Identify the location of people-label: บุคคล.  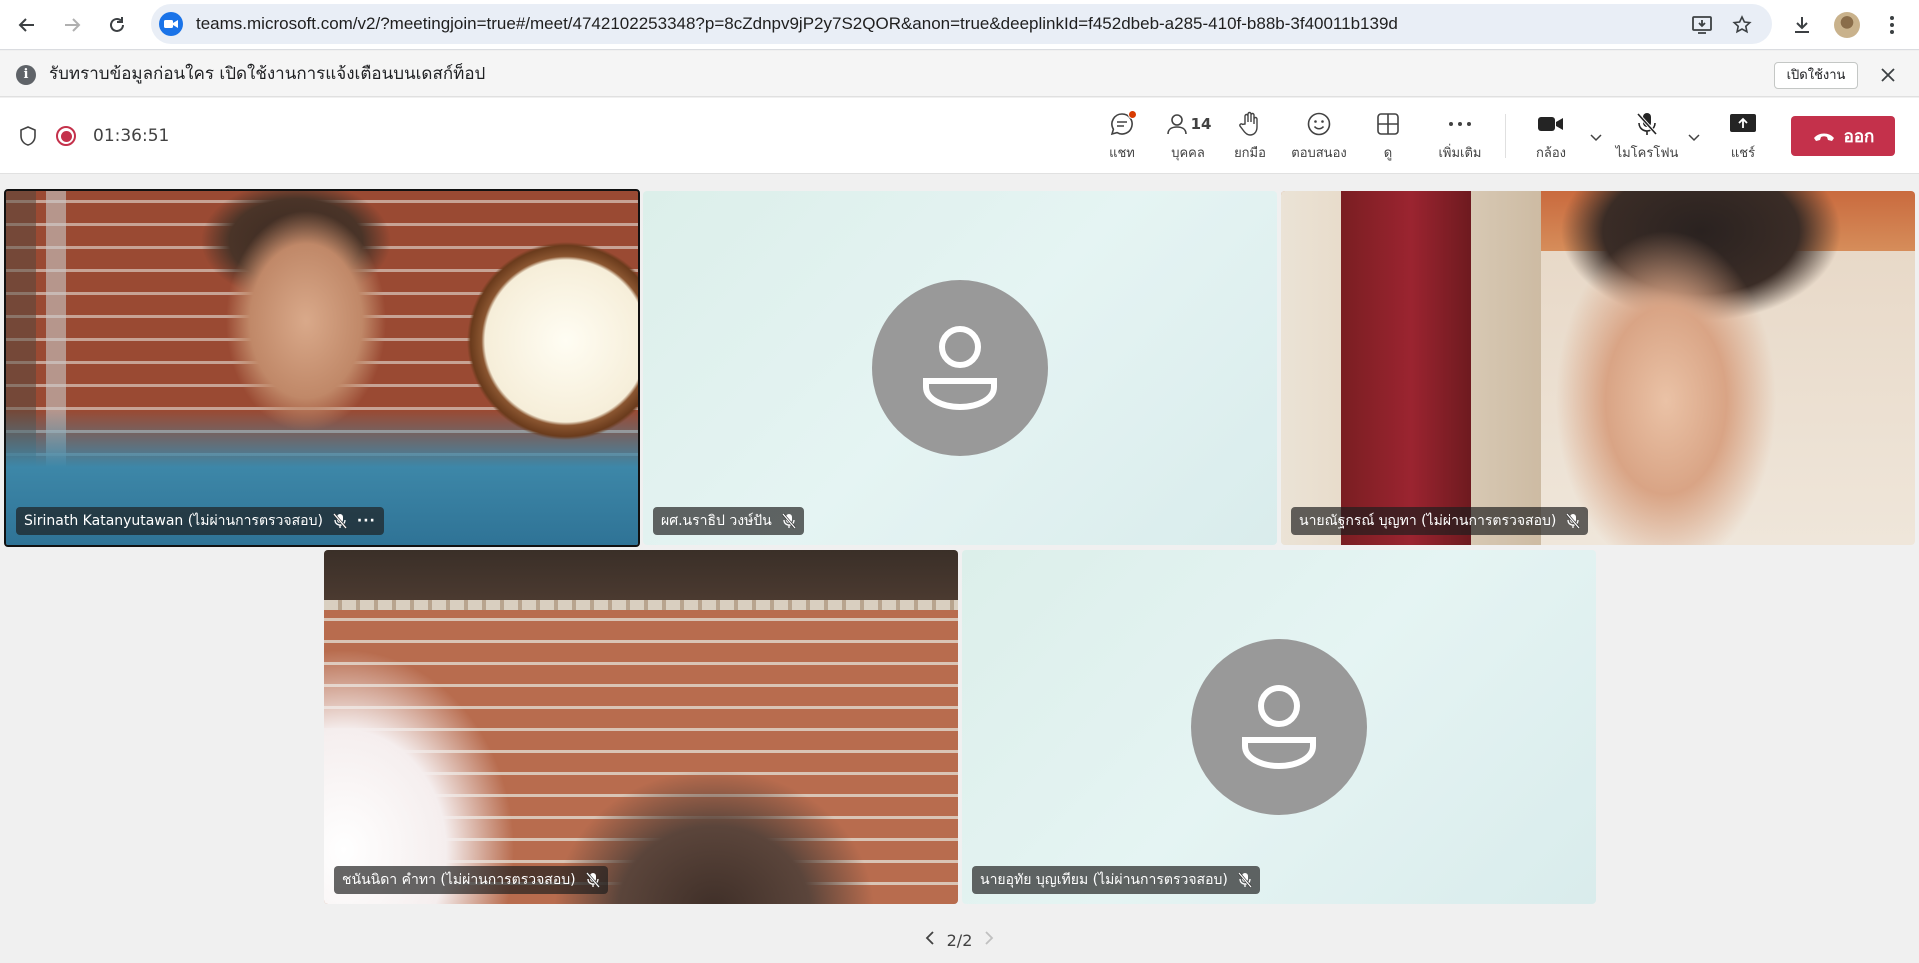
(1188, 153).